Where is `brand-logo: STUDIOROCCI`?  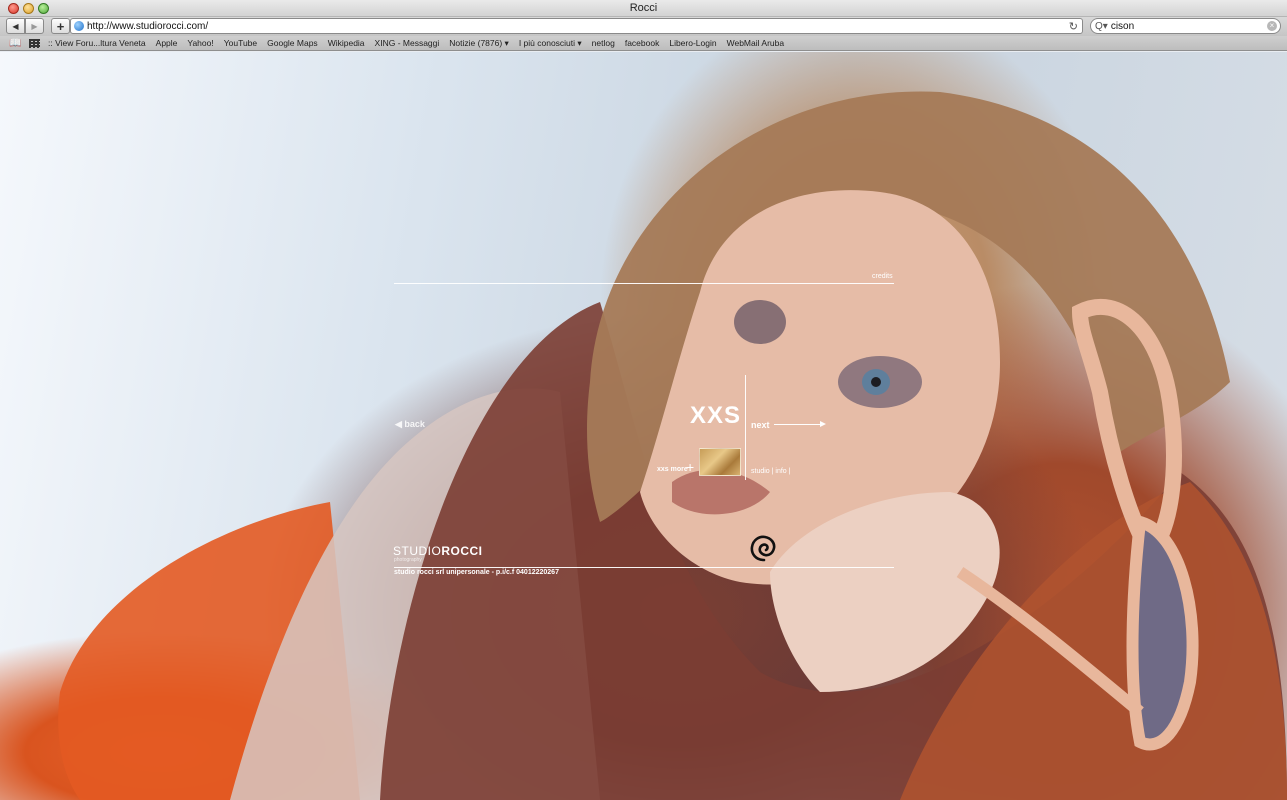 brand-logo: STUDIOROCCI is located at coordinates (438, 551).